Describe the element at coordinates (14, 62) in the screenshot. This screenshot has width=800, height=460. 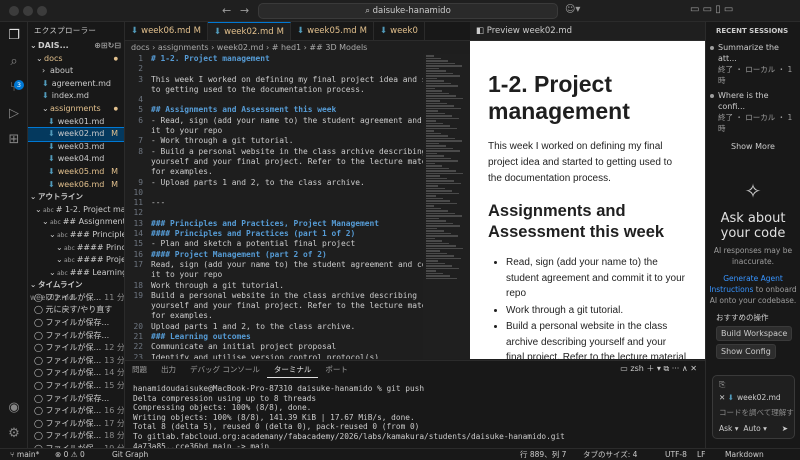
I see `search-icon: ⌕` at that location.